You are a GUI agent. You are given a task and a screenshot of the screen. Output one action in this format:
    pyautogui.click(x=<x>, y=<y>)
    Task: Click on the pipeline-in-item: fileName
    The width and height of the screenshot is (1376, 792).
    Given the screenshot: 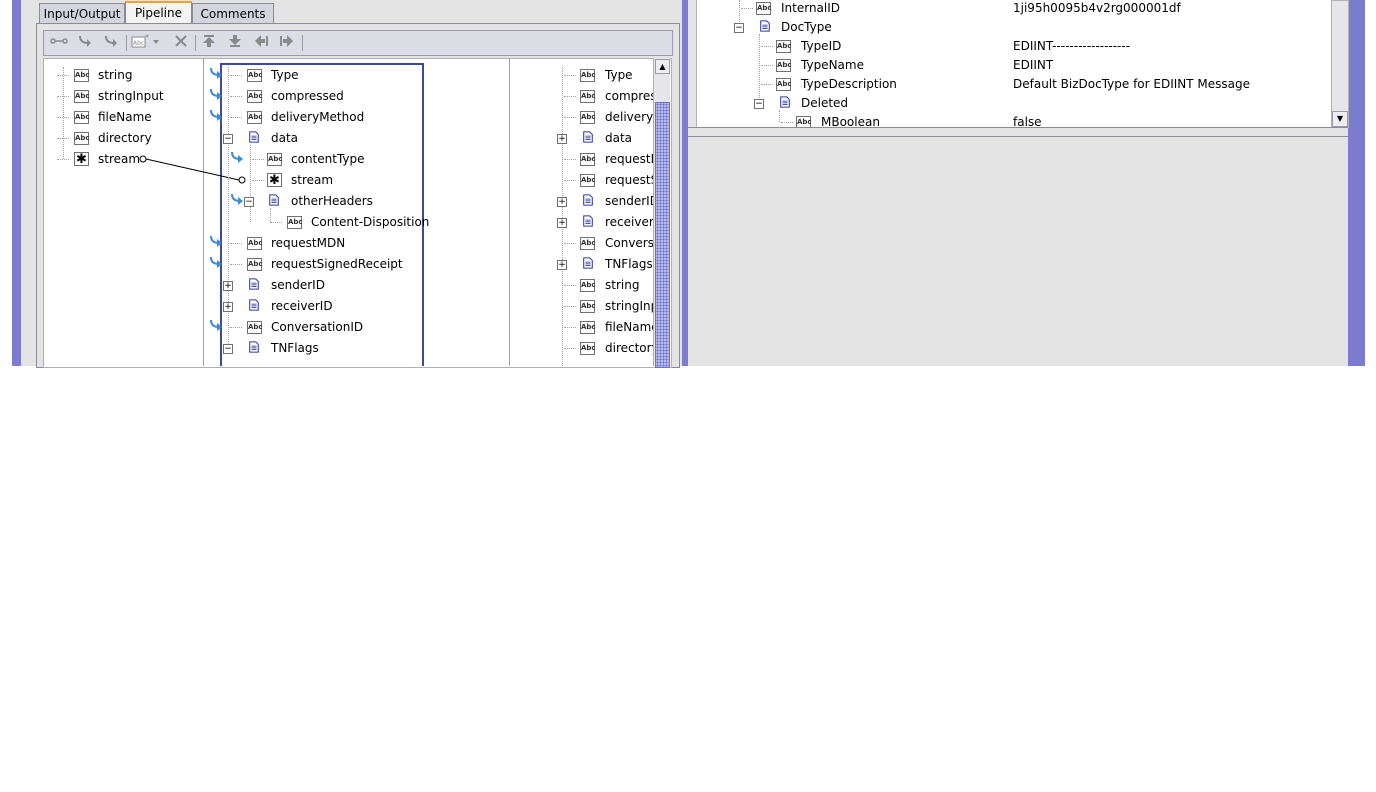 What is the action you would take?
    pyautogui.click(x=125, y=117)
    